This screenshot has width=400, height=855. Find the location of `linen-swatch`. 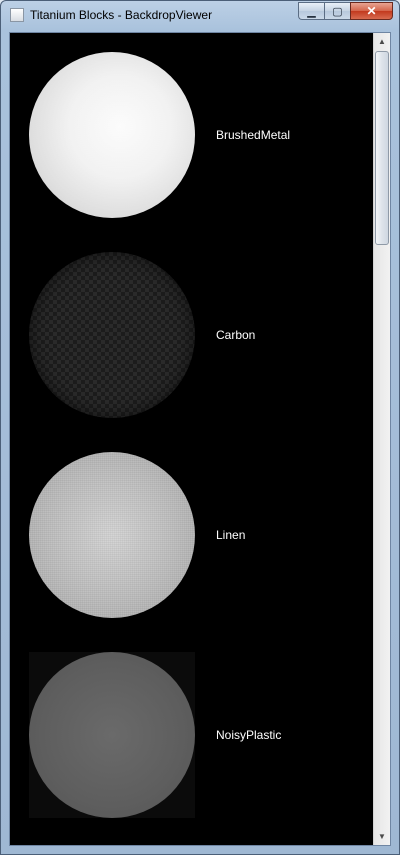

linen-swatch is located at coordinates (112, 535).